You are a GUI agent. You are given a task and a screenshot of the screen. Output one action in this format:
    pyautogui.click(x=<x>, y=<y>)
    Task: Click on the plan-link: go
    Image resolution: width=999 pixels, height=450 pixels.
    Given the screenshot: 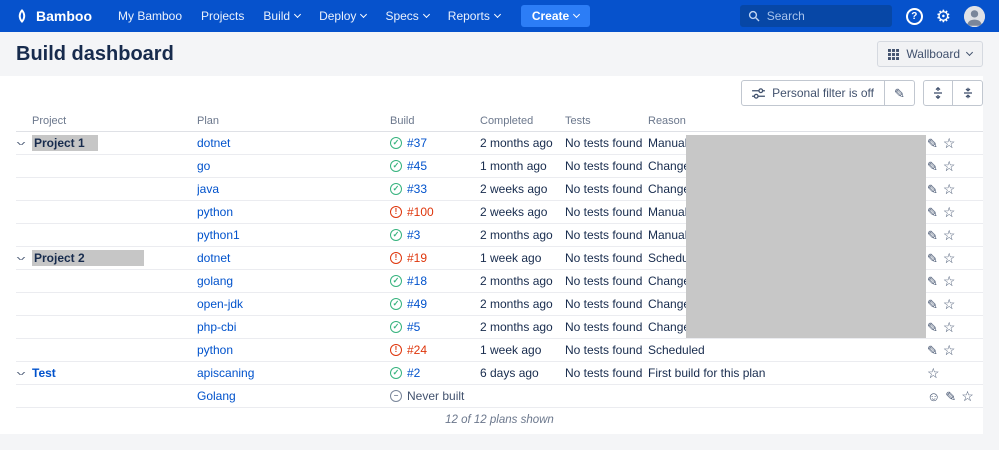 What is the action you would take?
    pyautogui.click(x=203, y=166)
    